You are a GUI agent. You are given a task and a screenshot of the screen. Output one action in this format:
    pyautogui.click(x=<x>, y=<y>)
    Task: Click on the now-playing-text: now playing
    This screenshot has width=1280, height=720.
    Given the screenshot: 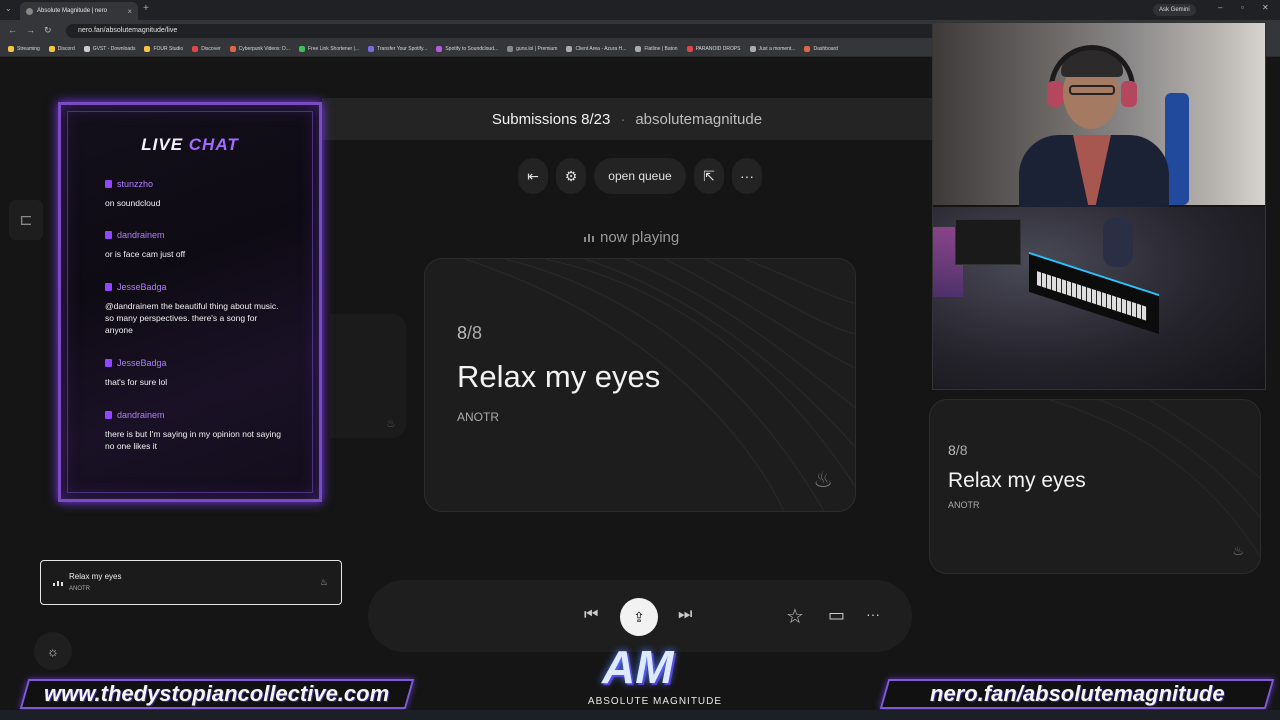 What is the action you would take?
    pyautogui.click(x=640, y=237)
    